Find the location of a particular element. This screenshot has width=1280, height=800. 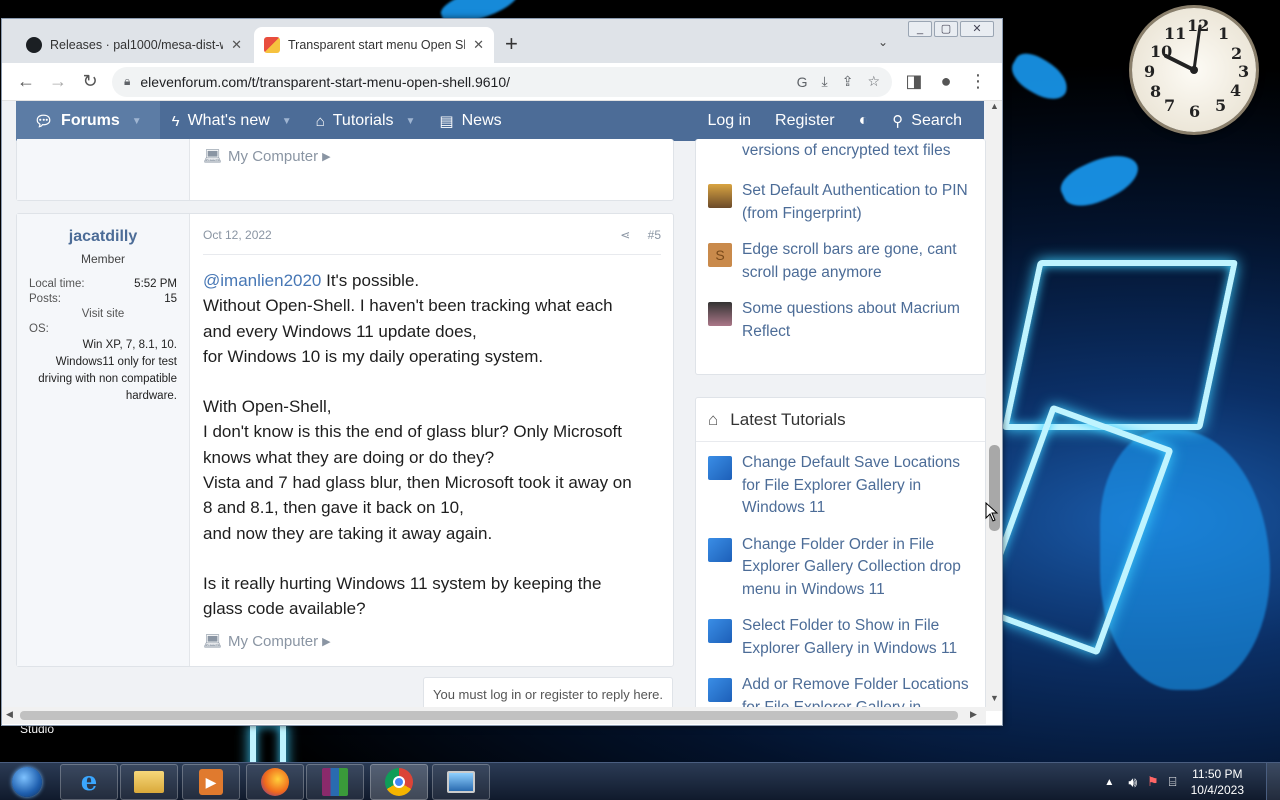

nav-forums: 💬︎ Forums ▼ is located at coordinates (88, 121).